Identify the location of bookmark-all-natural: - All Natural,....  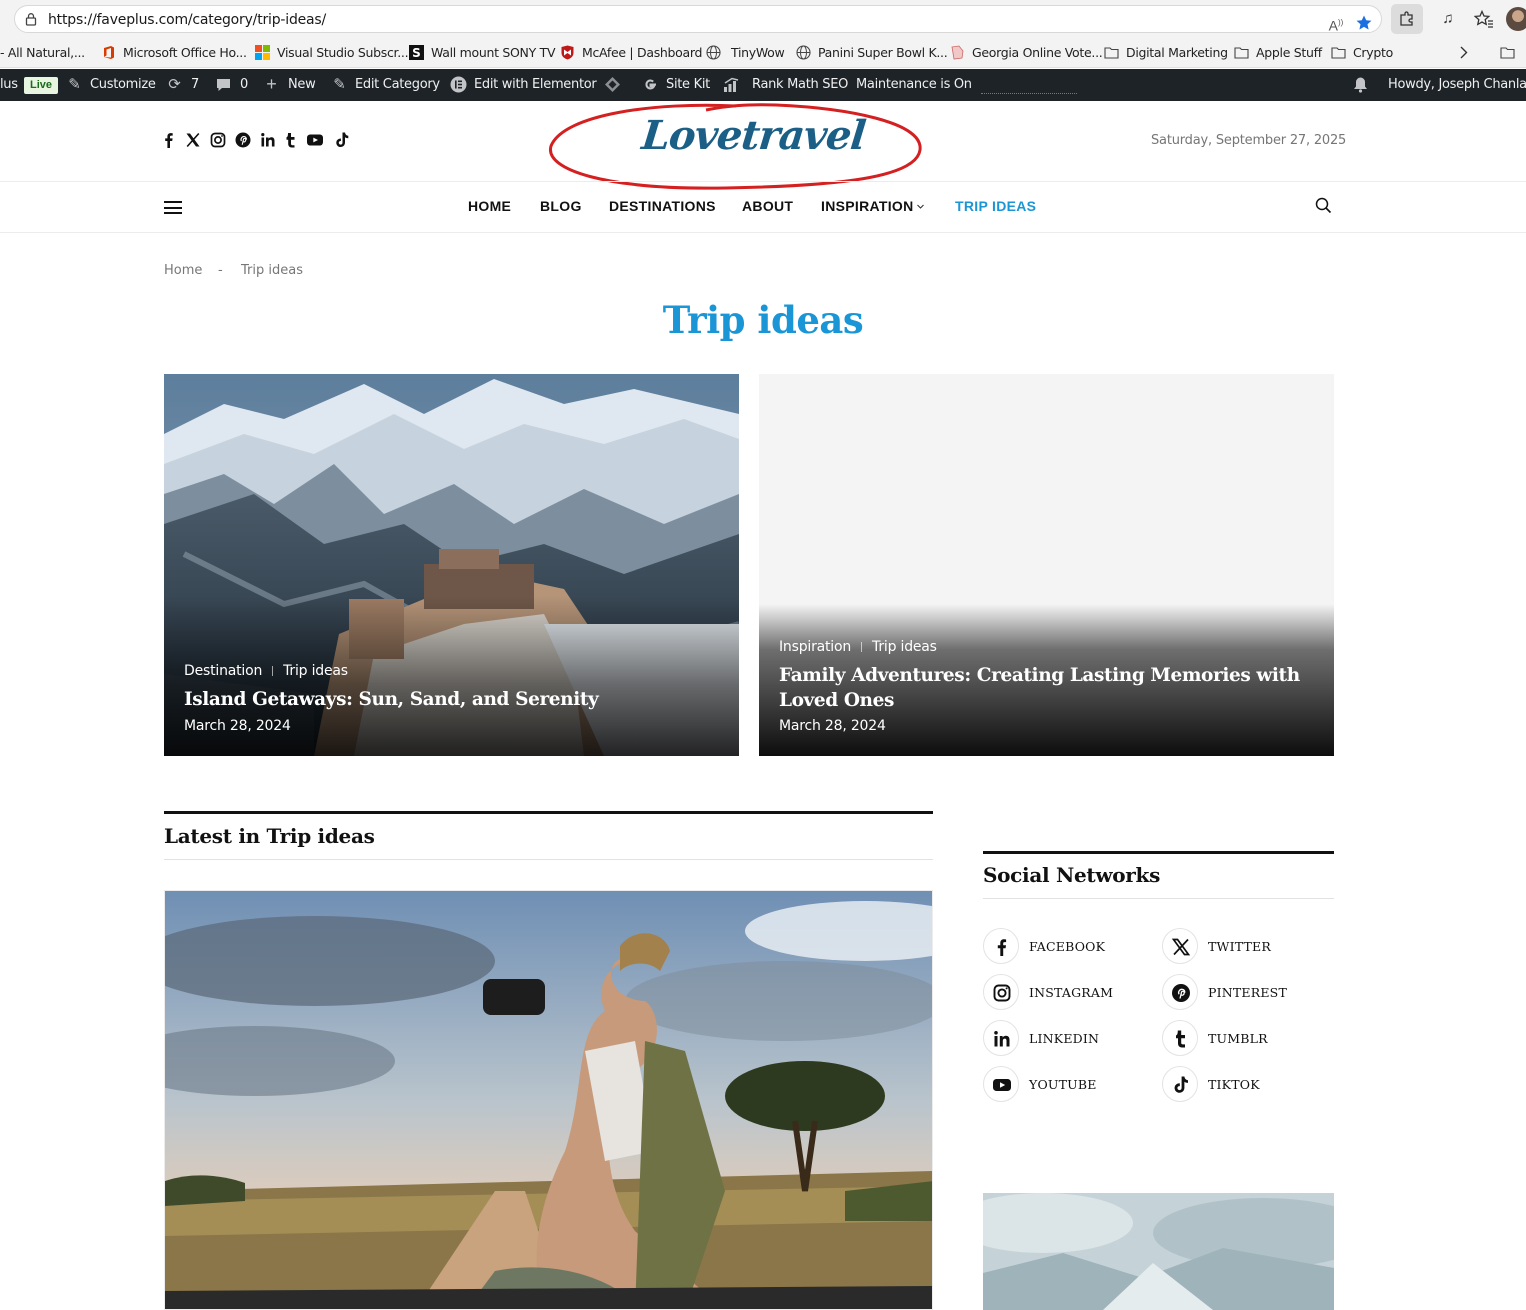
(42, 52).